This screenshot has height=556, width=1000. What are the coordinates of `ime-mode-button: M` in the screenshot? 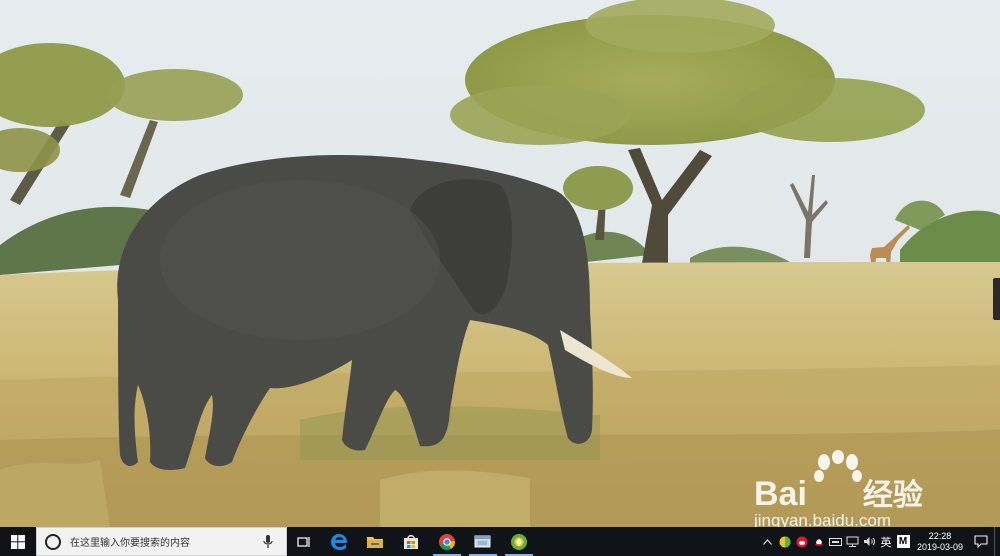 It's located at (903, 541).